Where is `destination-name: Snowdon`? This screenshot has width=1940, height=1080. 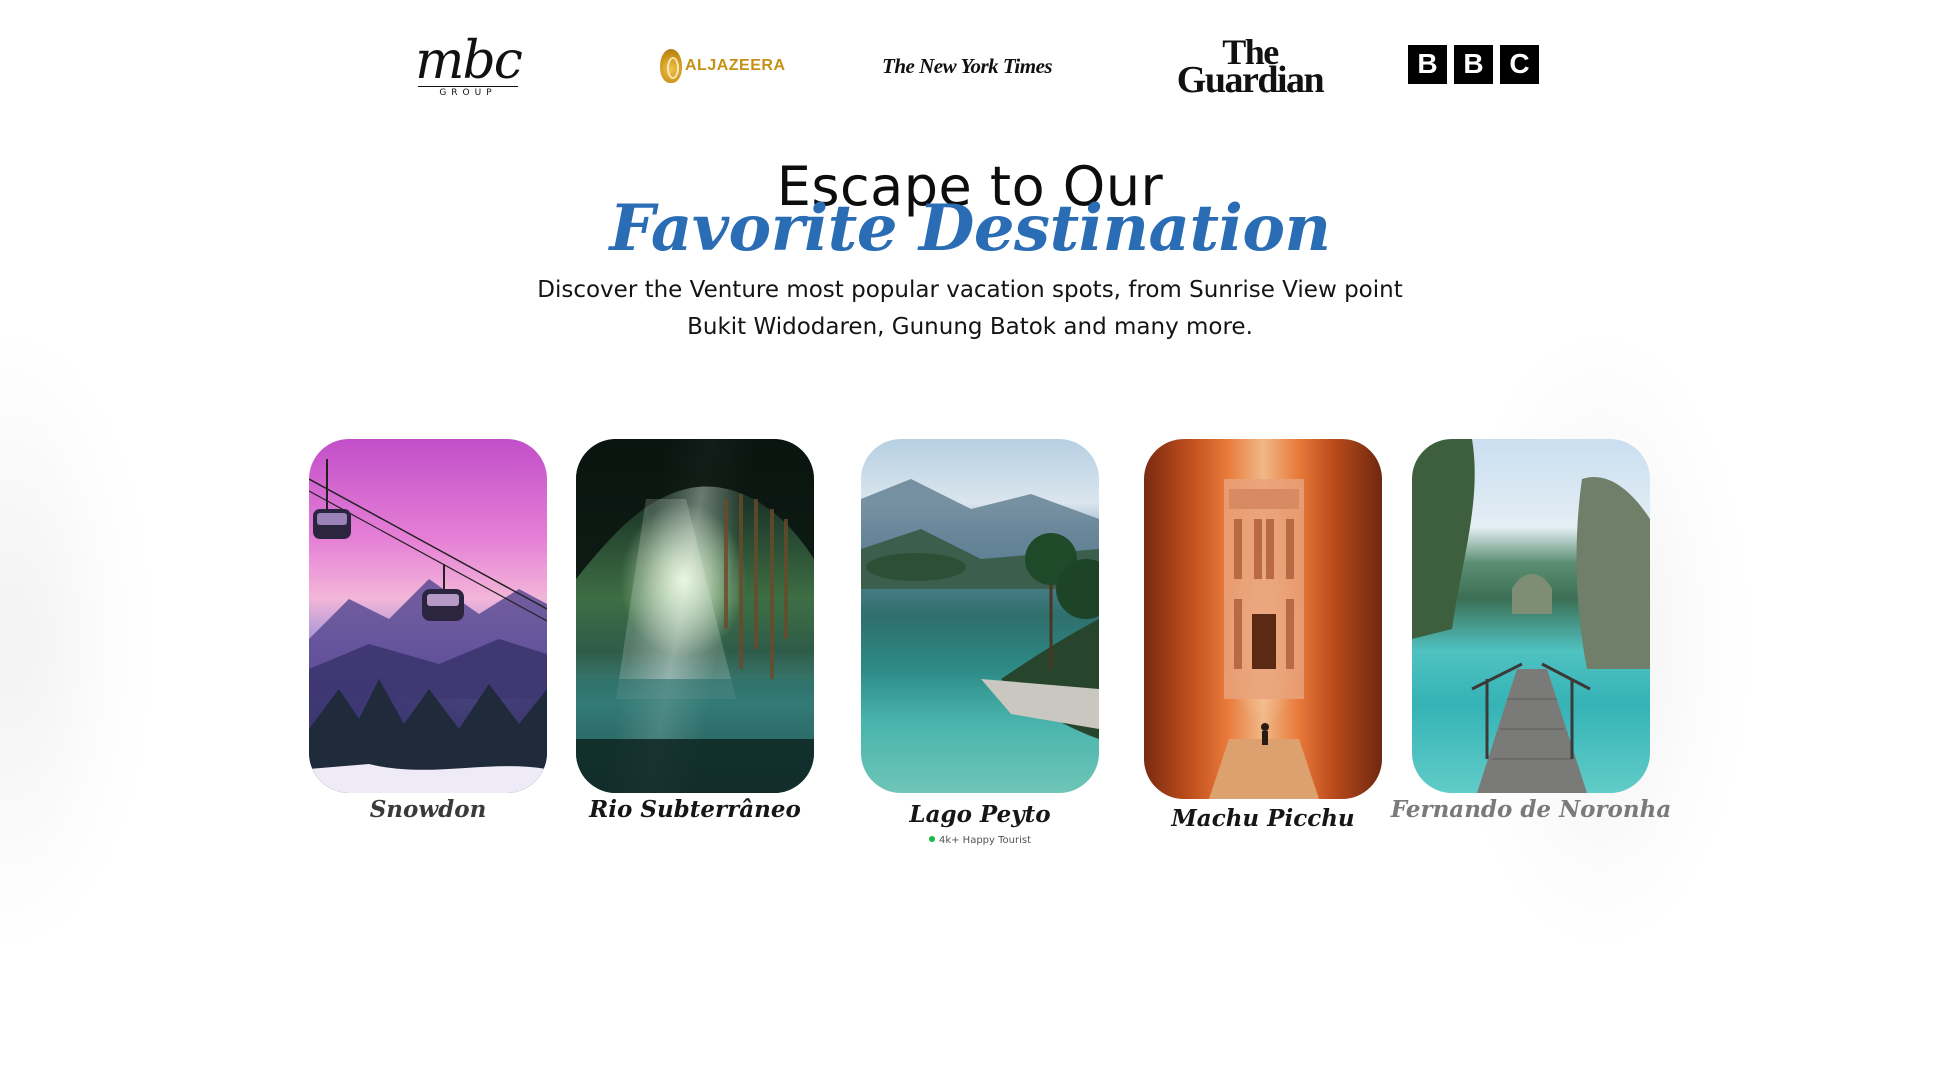 destination-name: Snowdon is located at coordinates (428, 809).